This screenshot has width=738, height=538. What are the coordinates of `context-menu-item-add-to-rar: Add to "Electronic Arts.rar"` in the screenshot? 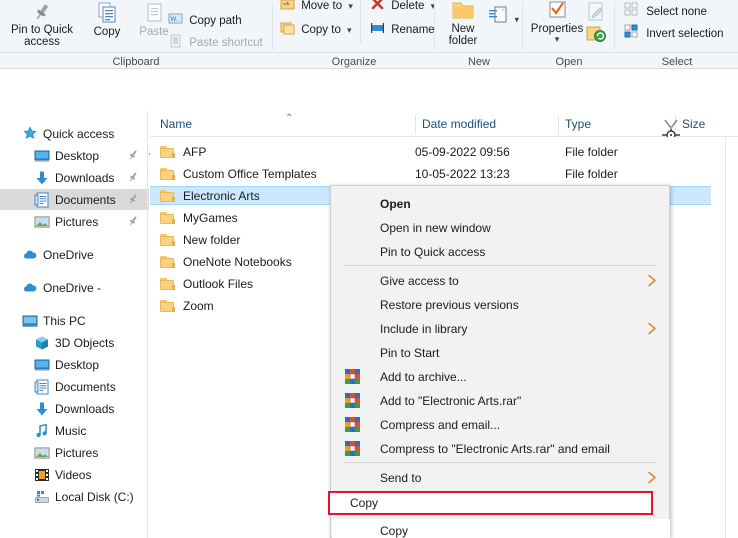 It's located at (501, 401).